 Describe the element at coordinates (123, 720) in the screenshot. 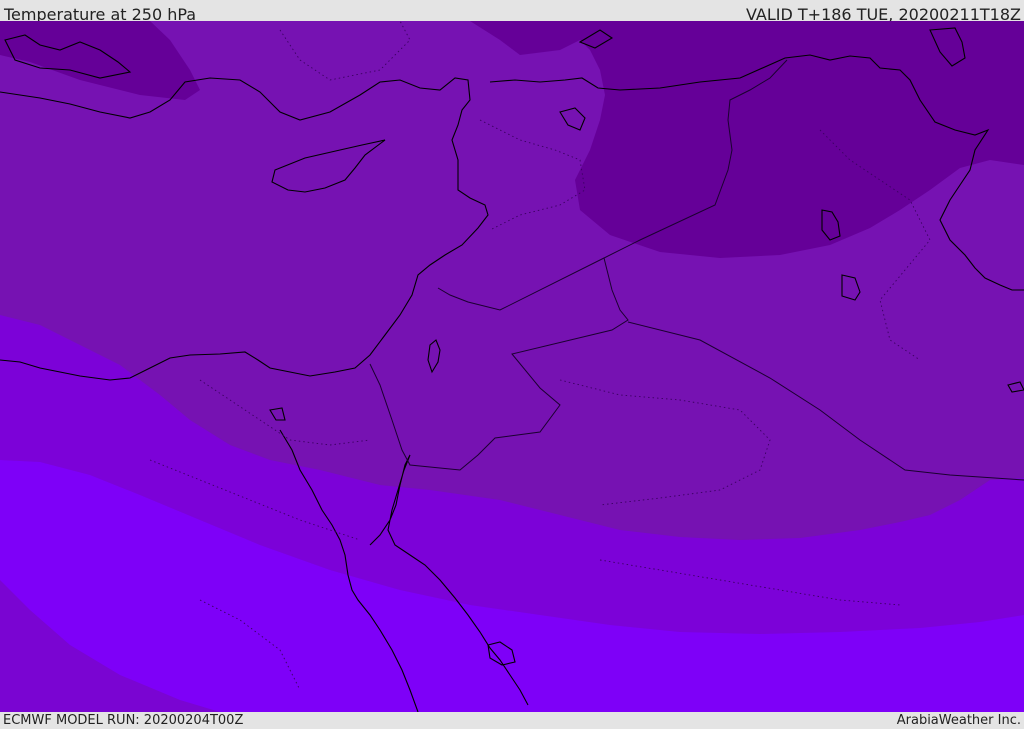

I see `model-run-label: ECMWF MODEL RUN: 20200204T00Z` at that location.